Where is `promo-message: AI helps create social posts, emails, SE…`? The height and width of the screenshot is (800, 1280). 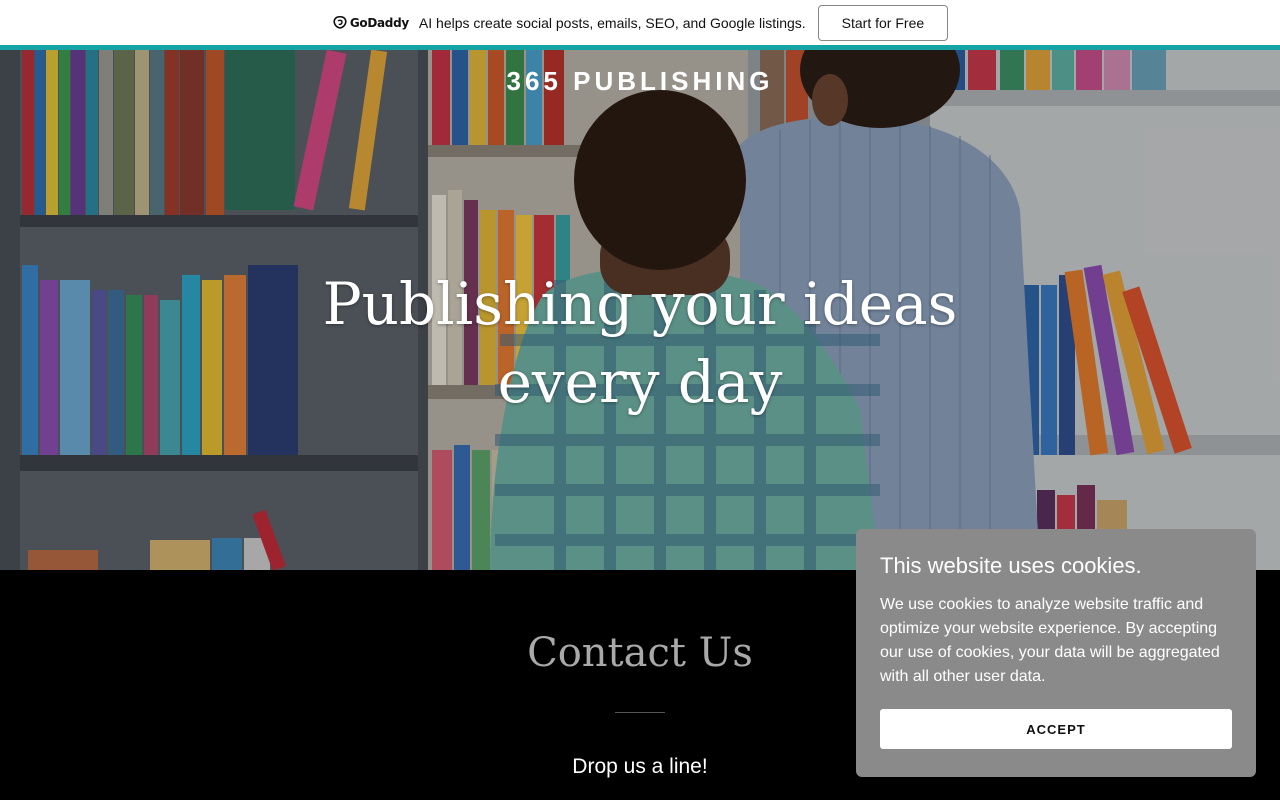
promo-message: AI helps create social posts, emails, SE… is located at coordinates (612, 22).